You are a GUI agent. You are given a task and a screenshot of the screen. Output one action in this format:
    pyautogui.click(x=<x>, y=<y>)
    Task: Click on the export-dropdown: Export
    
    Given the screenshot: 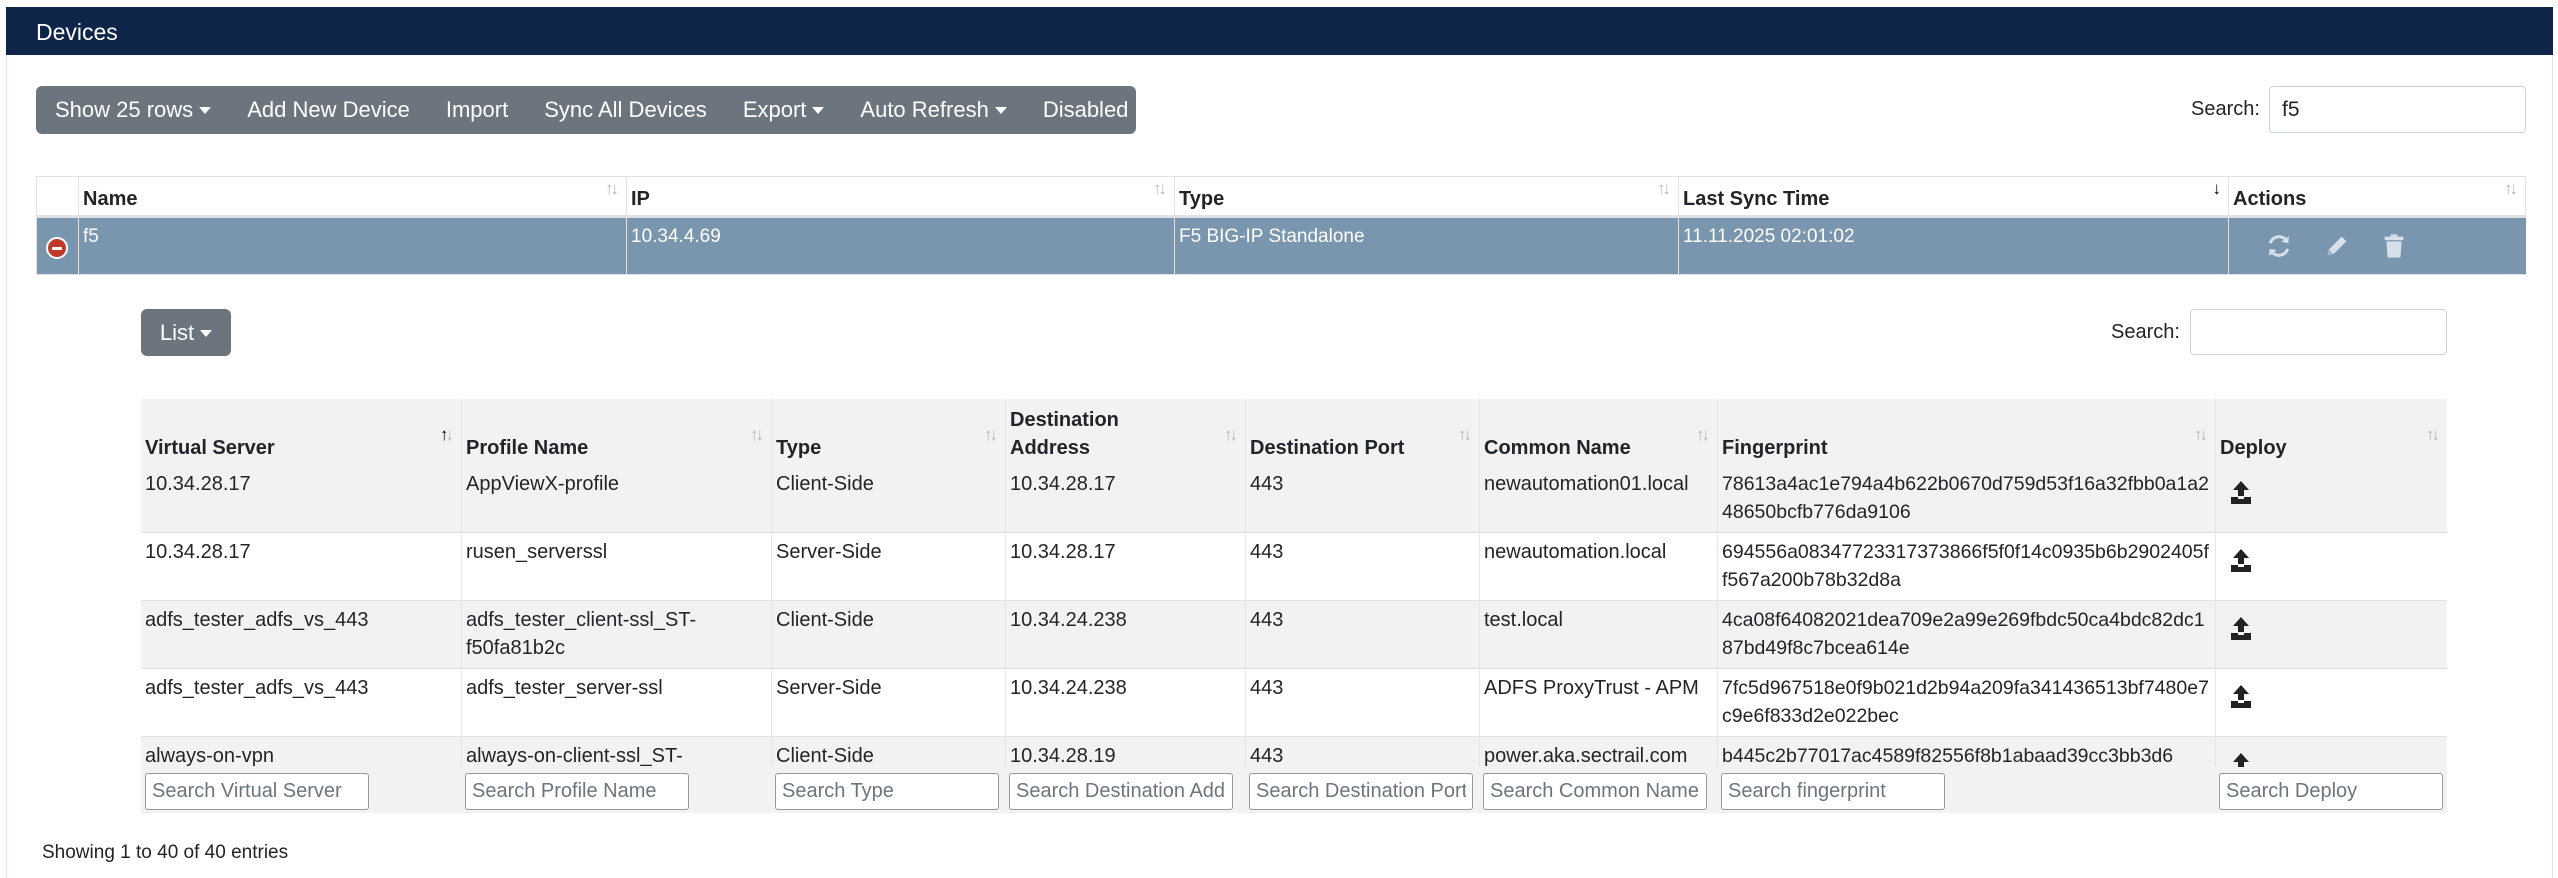 What is the action you would take?
    pyautogui.click(x=784, y=110)
    